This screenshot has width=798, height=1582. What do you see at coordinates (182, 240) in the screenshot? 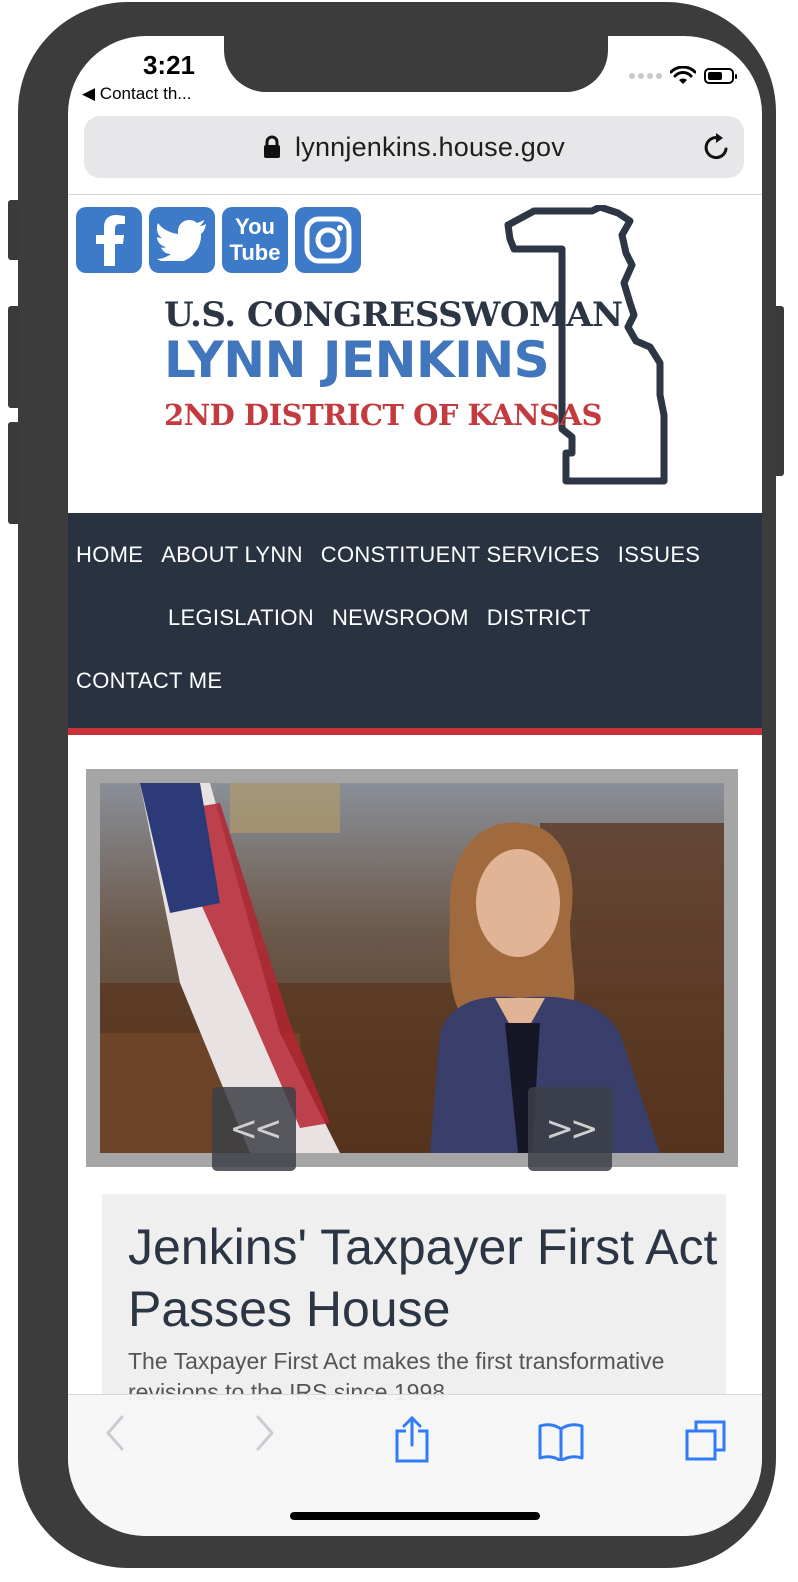
I see `twitter-icon` at bounding box center [182, 240].